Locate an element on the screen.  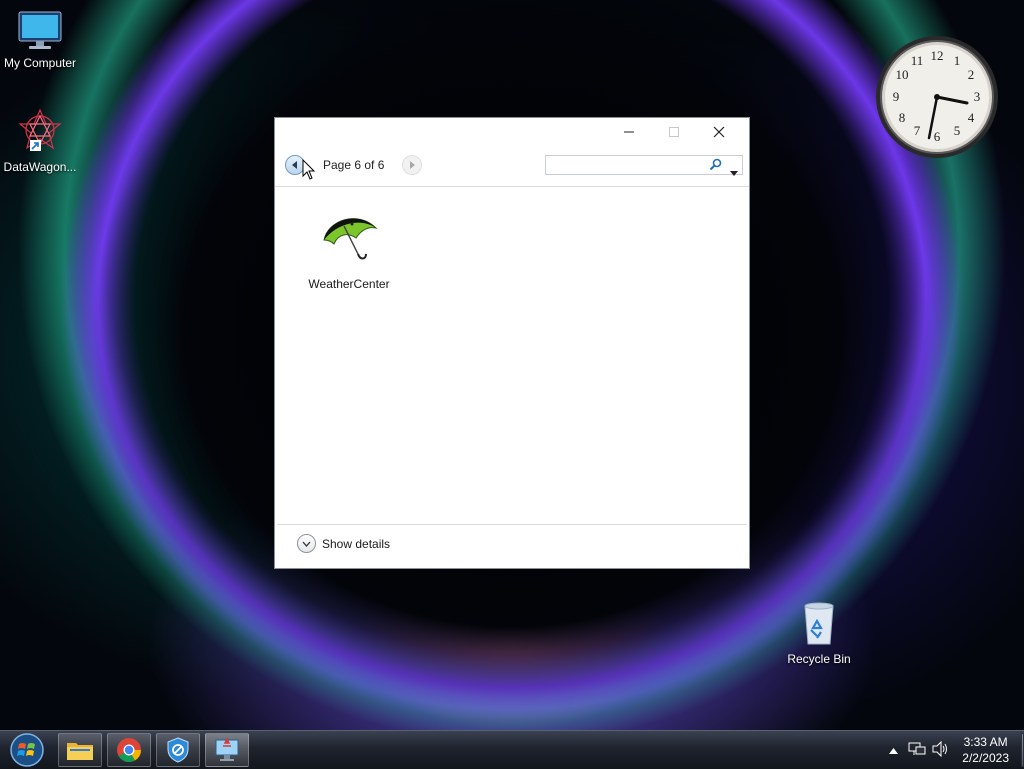
gadget-item-weathercenter: WeatherCenter is located at coordinates (349, 250).